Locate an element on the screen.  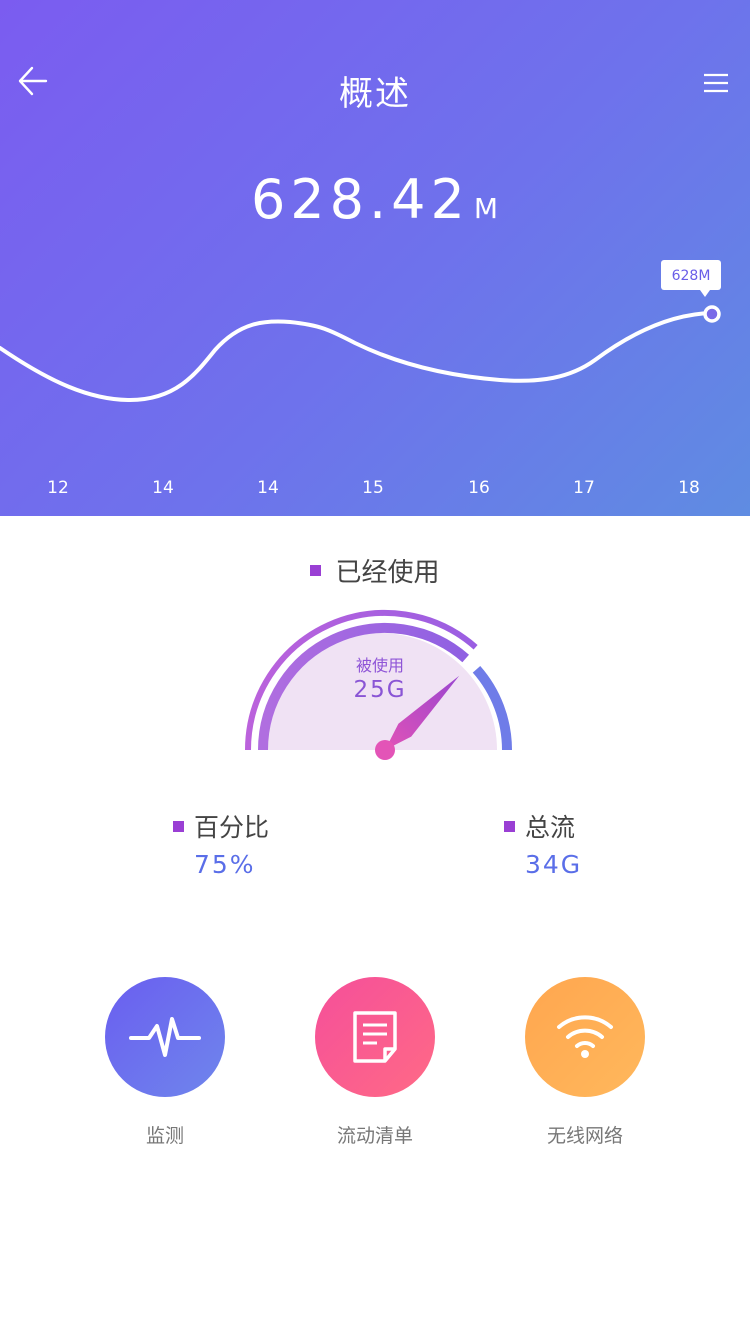
flow-list-button-label: 流动清单 is located at coordinates (374, 1136).